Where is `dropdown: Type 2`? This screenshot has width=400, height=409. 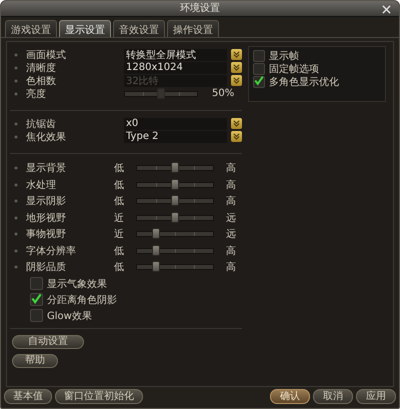
dropdown: Type 2 is located at coordinates (176, 136).